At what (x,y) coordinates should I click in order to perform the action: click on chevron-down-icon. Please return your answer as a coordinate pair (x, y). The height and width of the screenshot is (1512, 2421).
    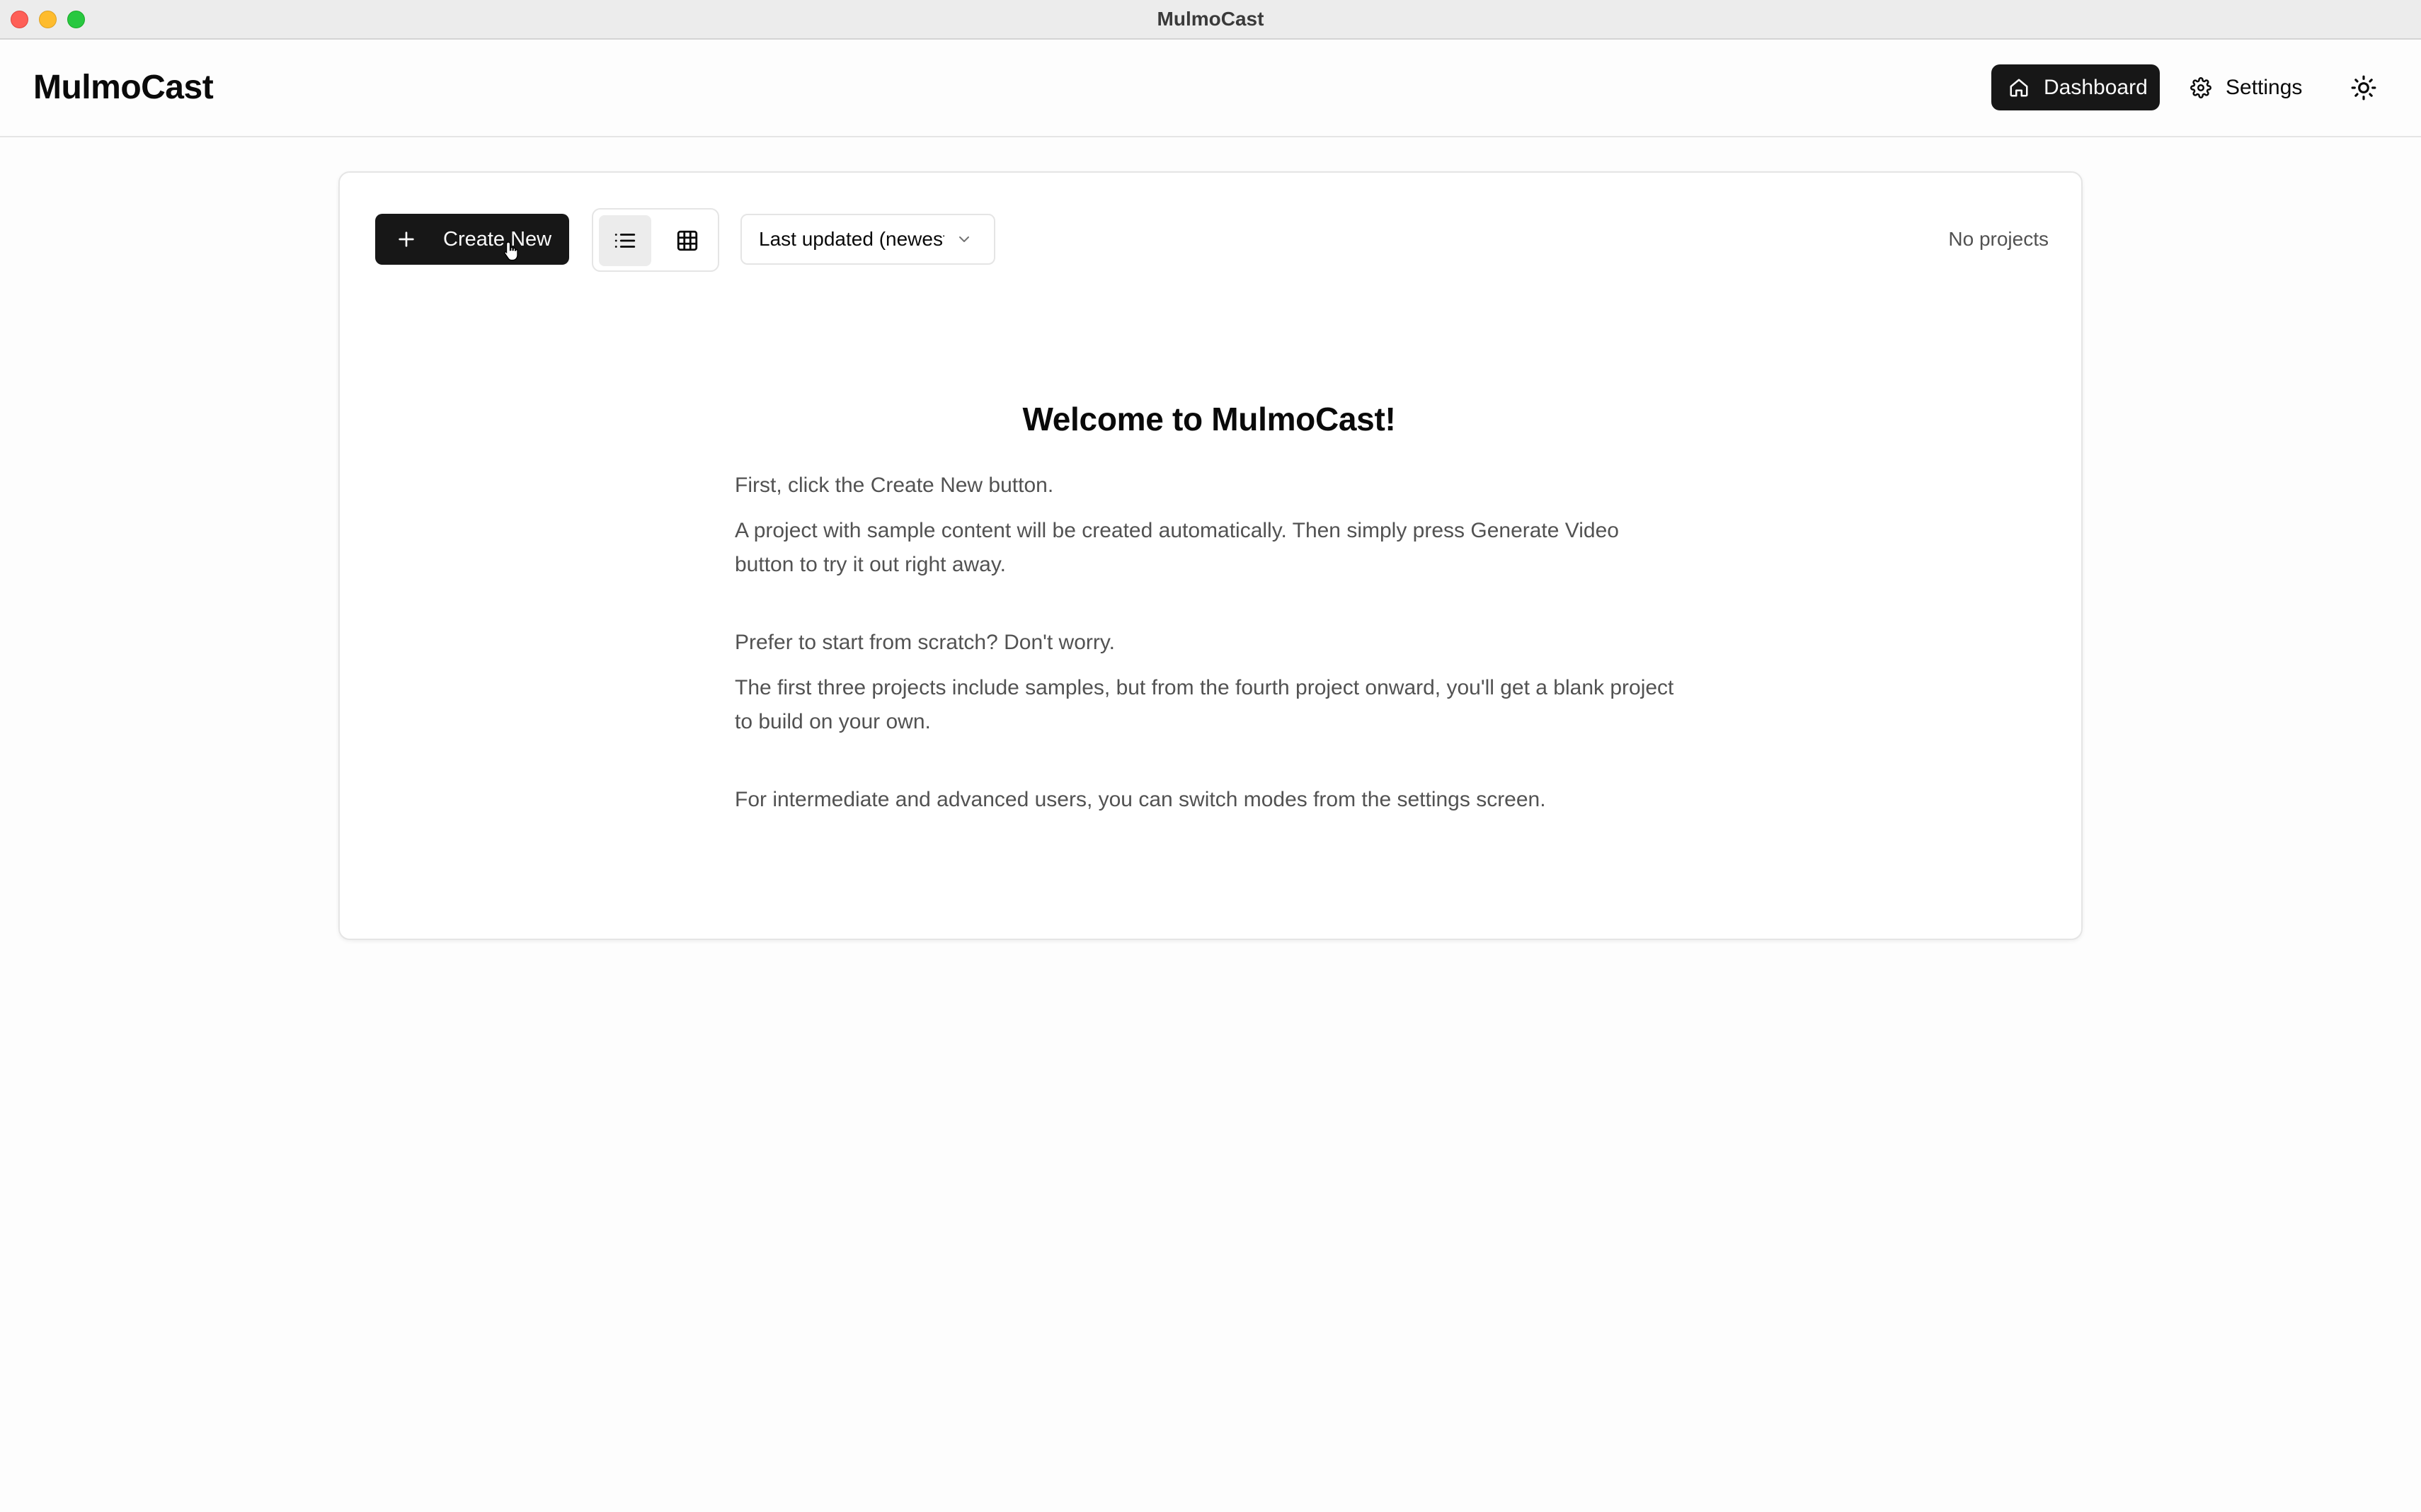
    Looking at the image, I should click on (964, 239).